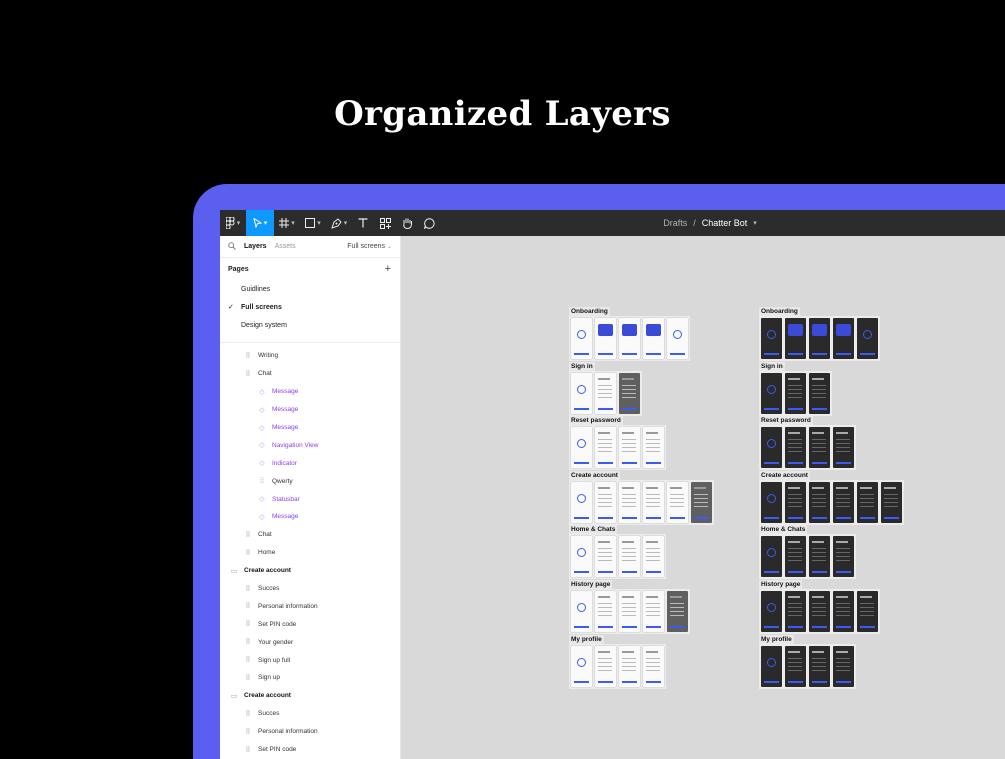  What do you see at coordinates (310, 553) in the screenshot?
I see `layer-item: ⠿ Home` at bounding box center [310, 553].